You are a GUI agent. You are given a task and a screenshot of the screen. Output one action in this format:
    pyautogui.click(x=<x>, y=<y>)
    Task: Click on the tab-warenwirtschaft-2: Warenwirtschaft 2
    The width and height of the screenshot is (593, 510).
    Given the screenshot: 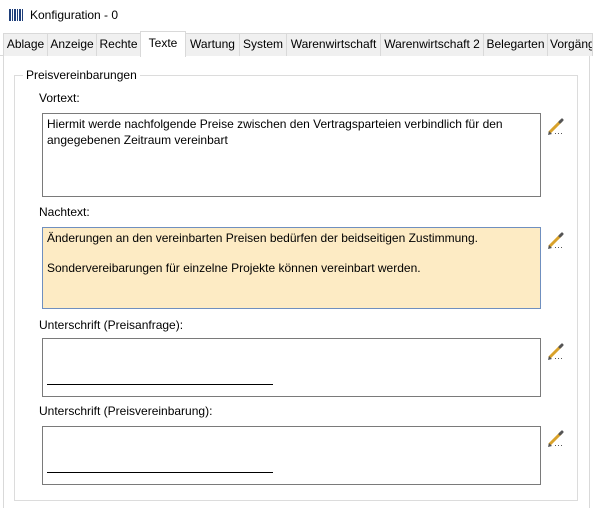 What is the action you would take?
    pyautogui.click(x=432, y=44)
    